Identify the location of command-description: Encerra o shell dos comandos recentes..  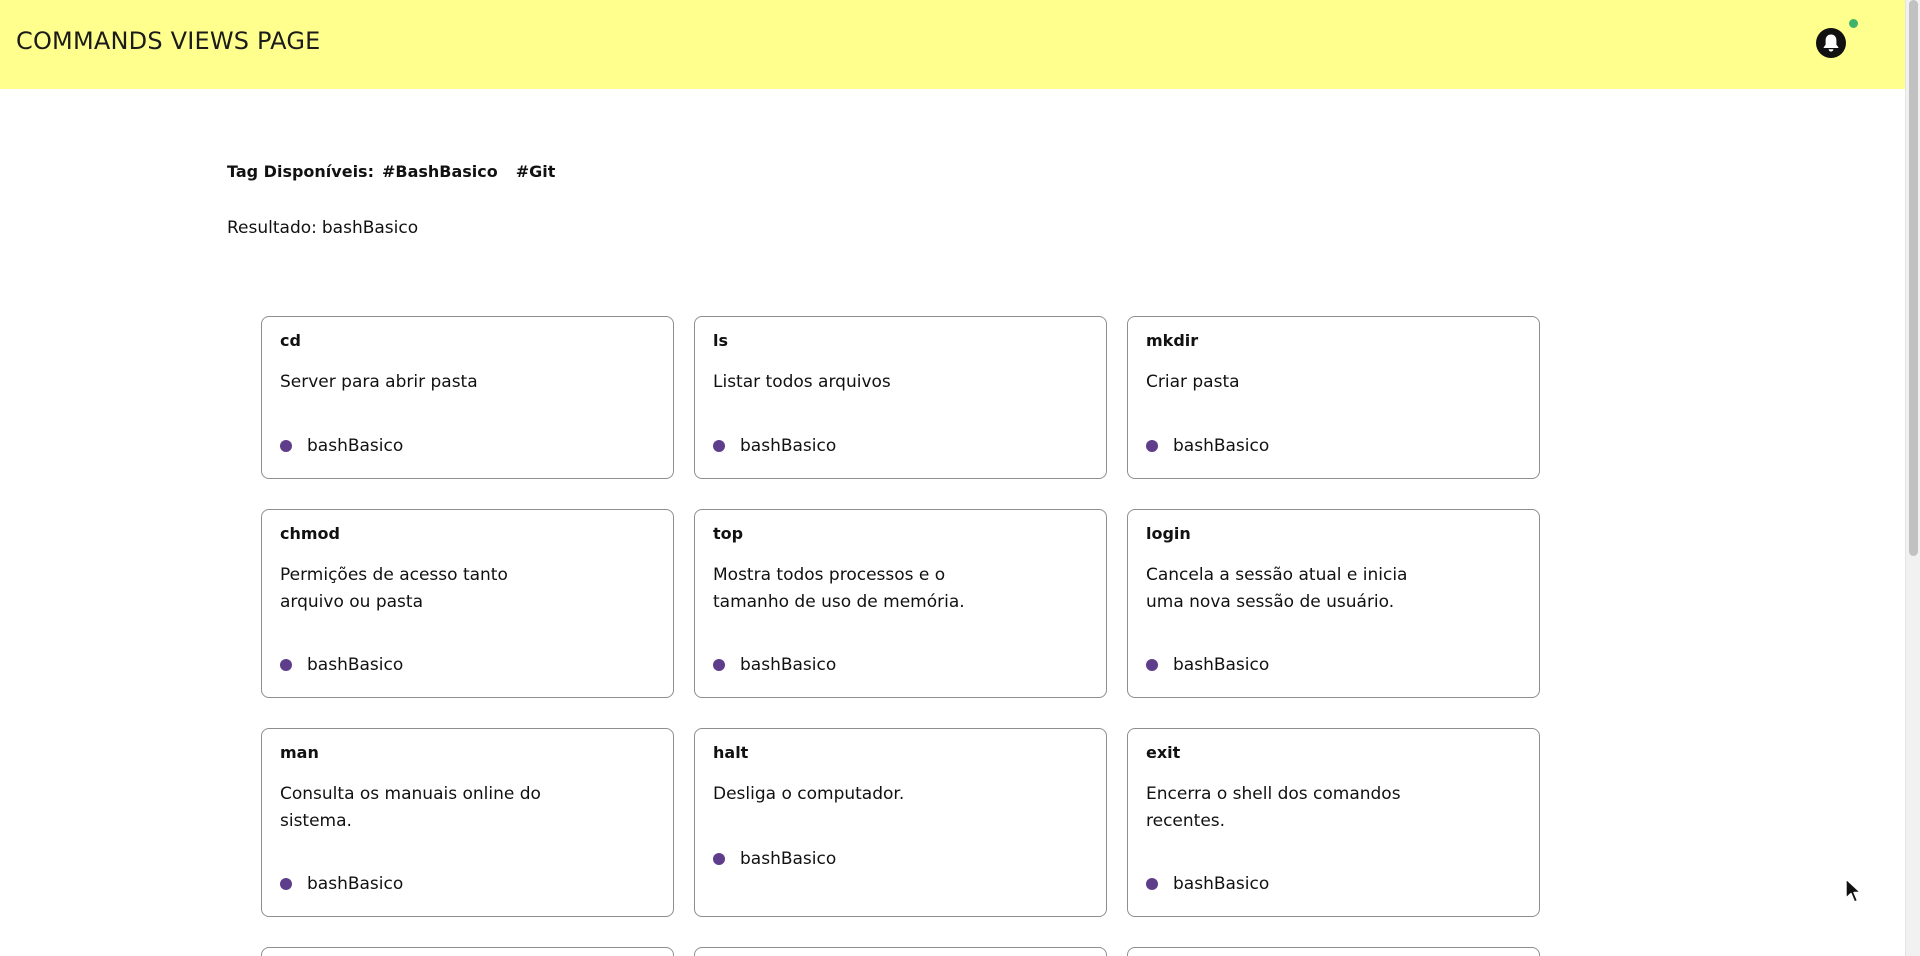
(1273, 807).